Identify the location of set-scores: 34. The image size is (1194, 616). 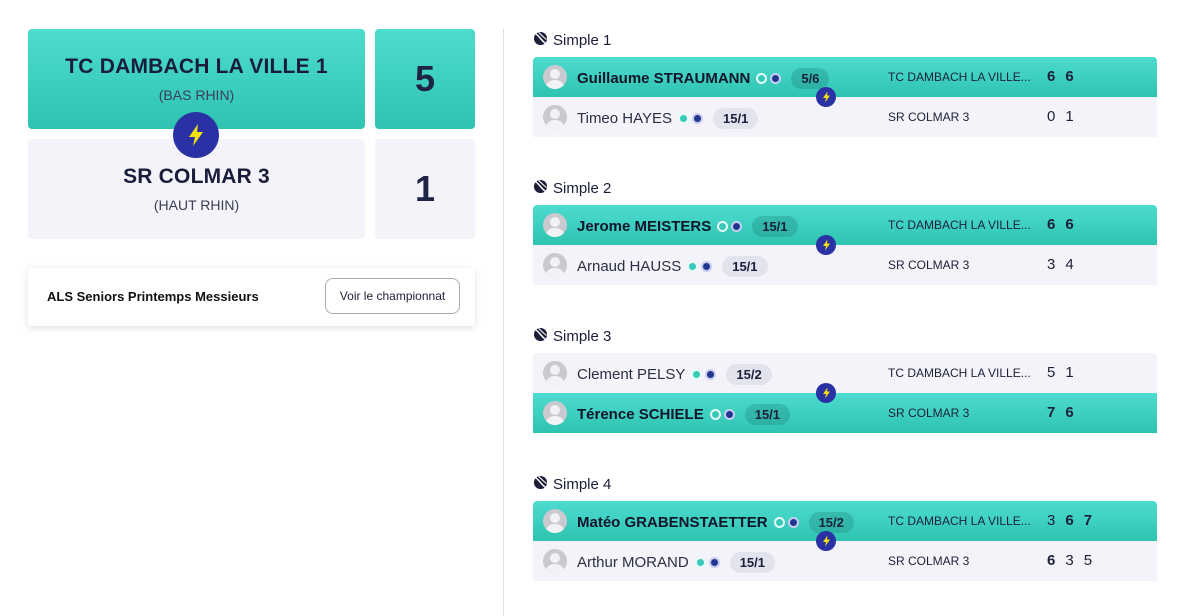
(1060, 264).